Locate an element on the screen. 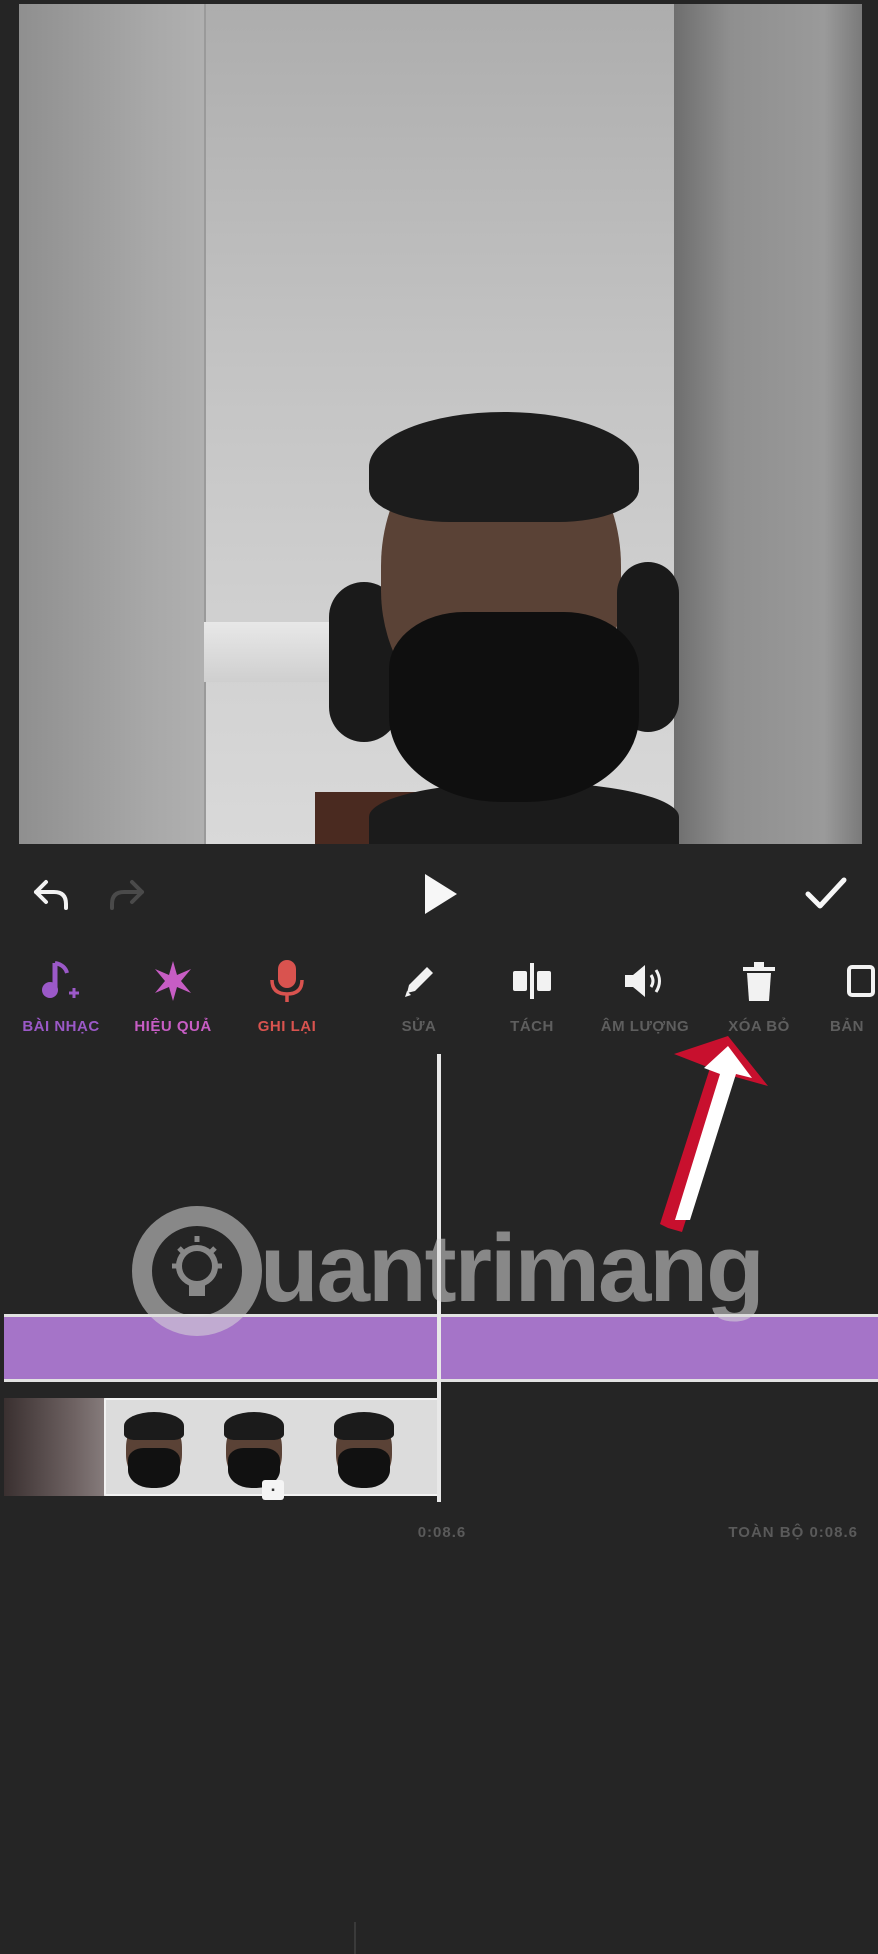 The image size is (878, 1954). video-clips: ▪ is located at coordinates (222, 1449).